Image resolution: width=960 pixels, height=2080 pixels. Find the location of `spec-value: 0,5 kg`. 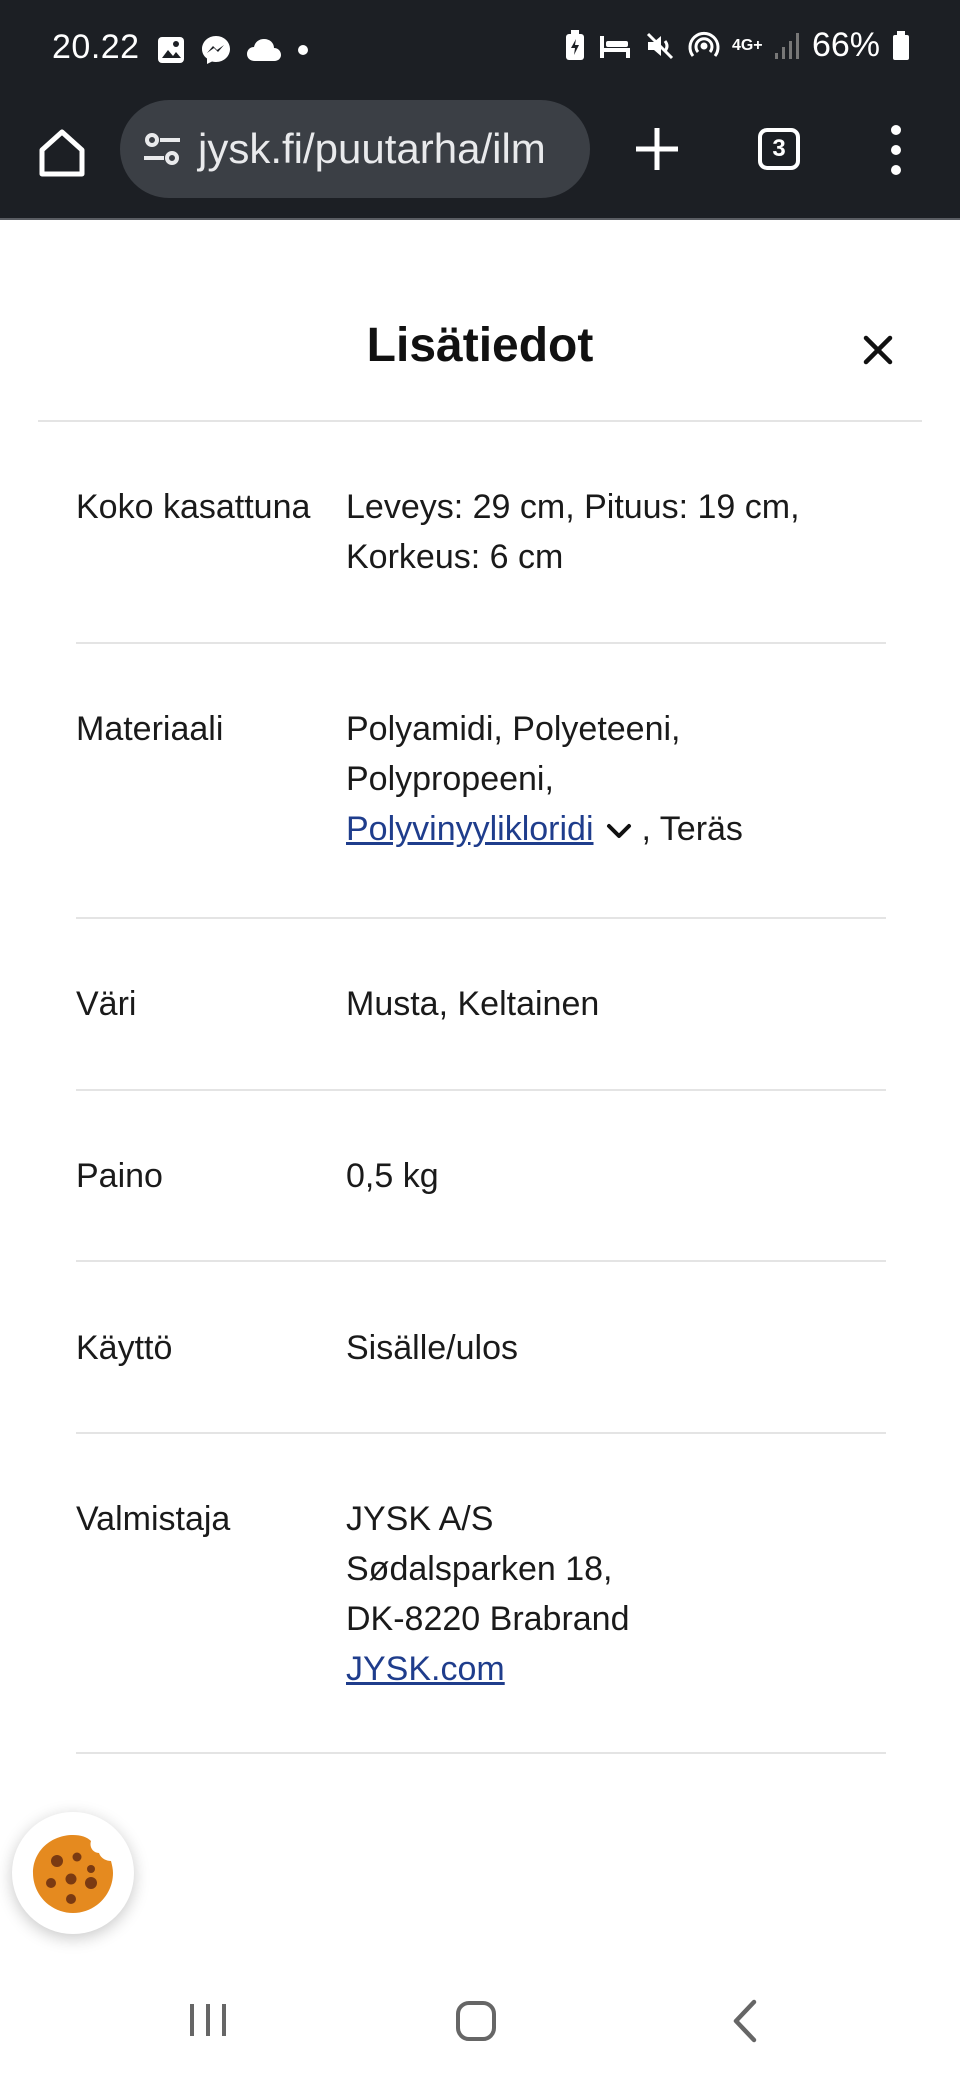

spec-value: 0,5 kg is located at coordinates (616, 1176).